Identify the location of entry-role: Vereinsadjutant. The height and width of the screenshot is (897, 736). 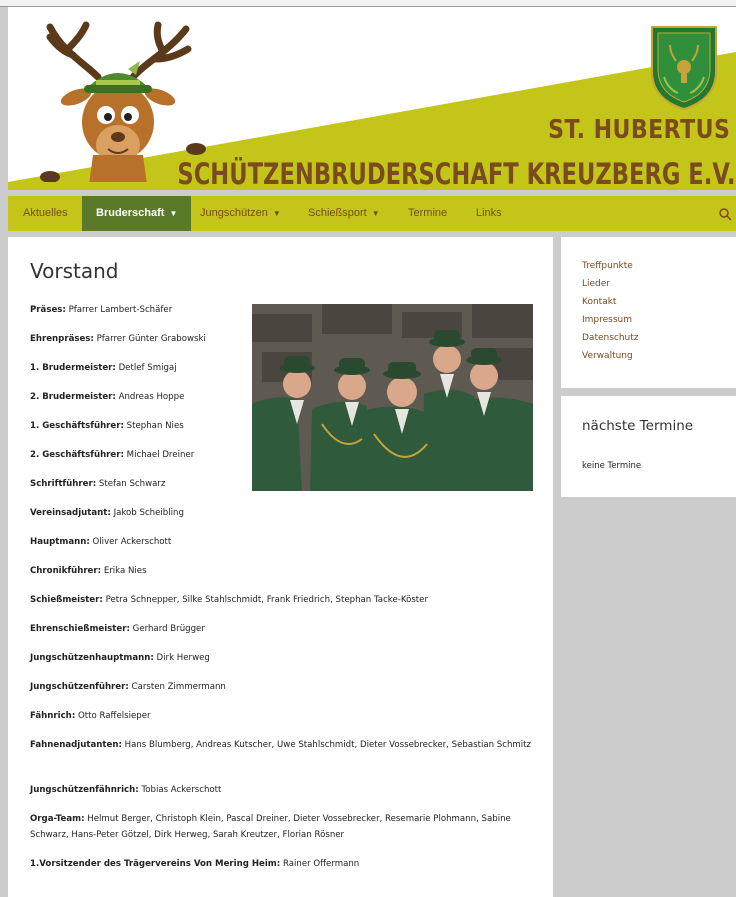
(69, 513).